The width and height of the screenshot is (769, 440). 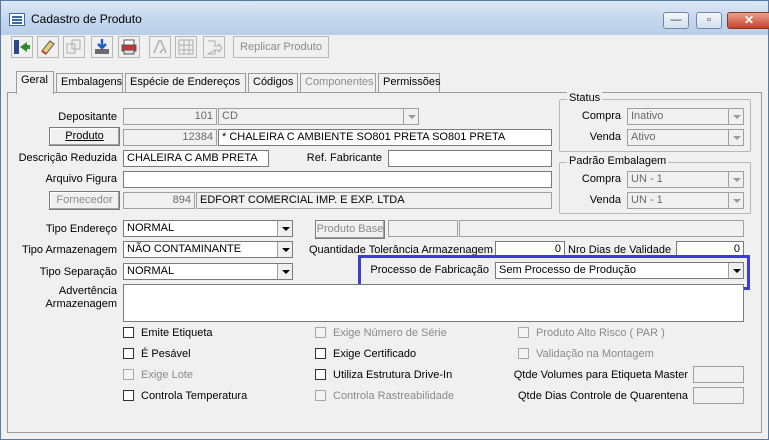 I want to click on nro-dias-validade-field: 0, so click(x=710, y=249).